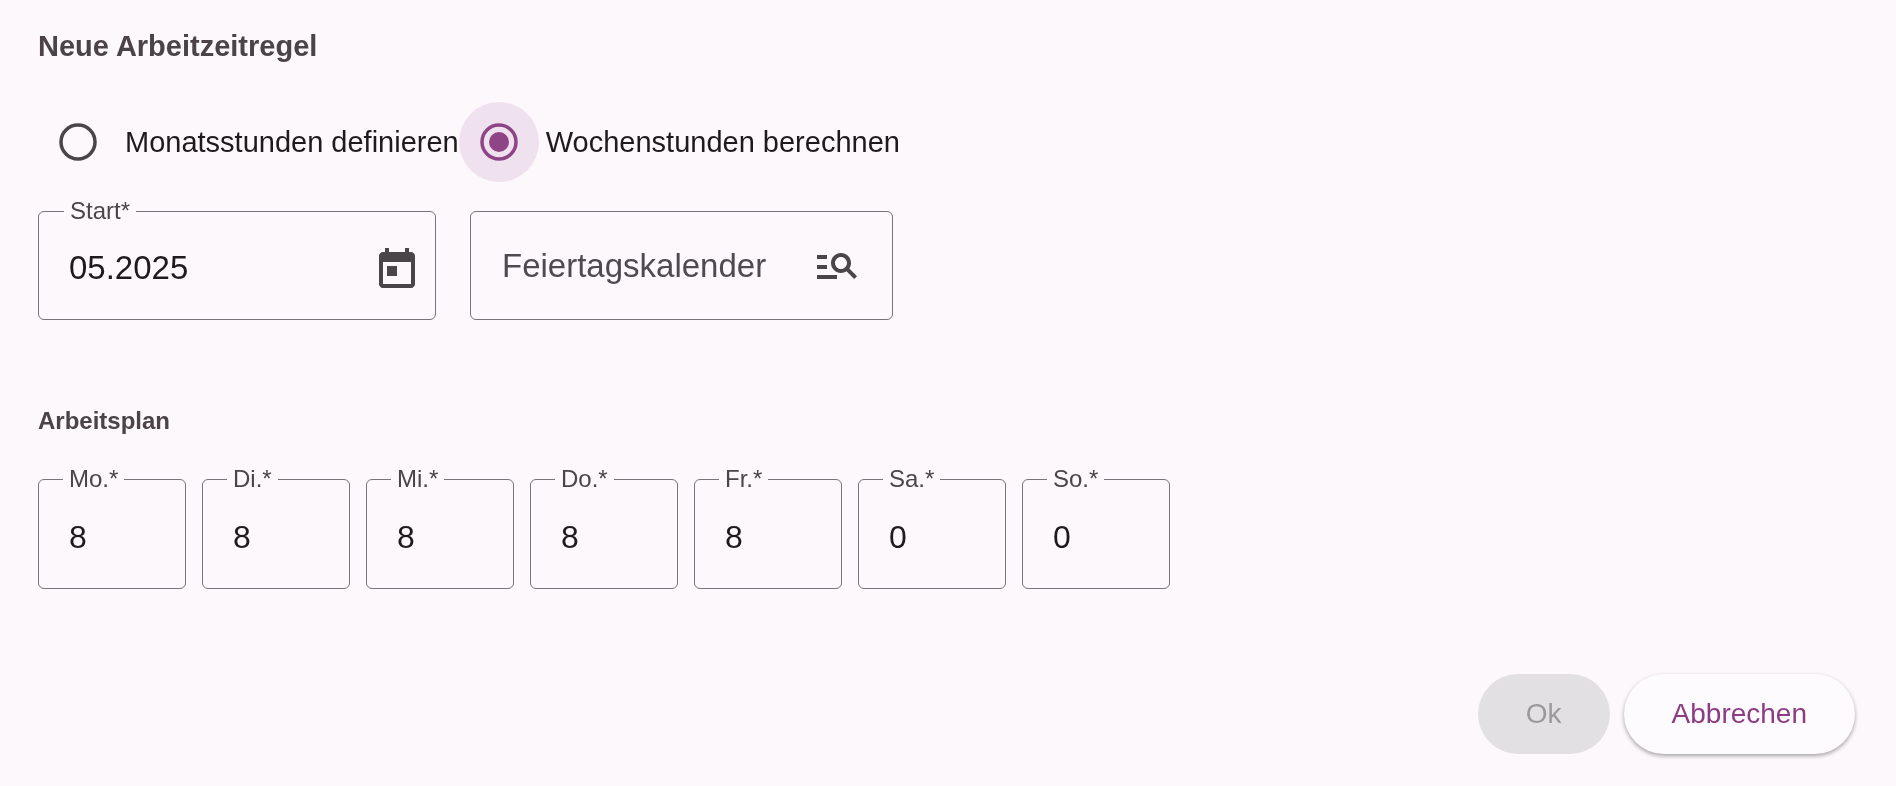 The width and height of the screenshot is (1896, 786). Describe the element at coordinates (837, 265) in the screenshot. I see `search-list-icon` at that location.